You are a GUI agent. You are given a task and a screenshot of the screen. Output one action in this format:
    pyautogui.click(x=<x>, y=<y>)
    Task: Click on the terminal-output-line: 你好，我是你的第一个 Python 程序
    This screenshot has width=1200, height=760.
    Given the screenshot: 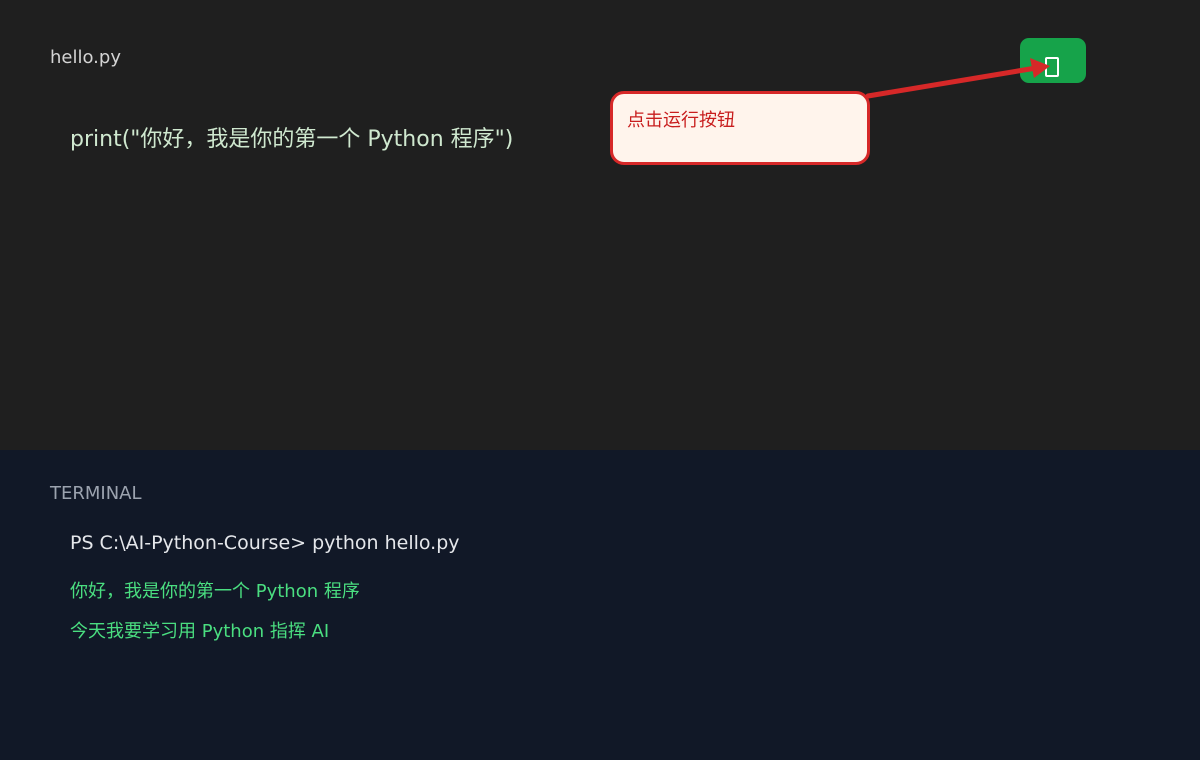 What is the action you would take?
    pyautogui.click(x=215, y=591)
    